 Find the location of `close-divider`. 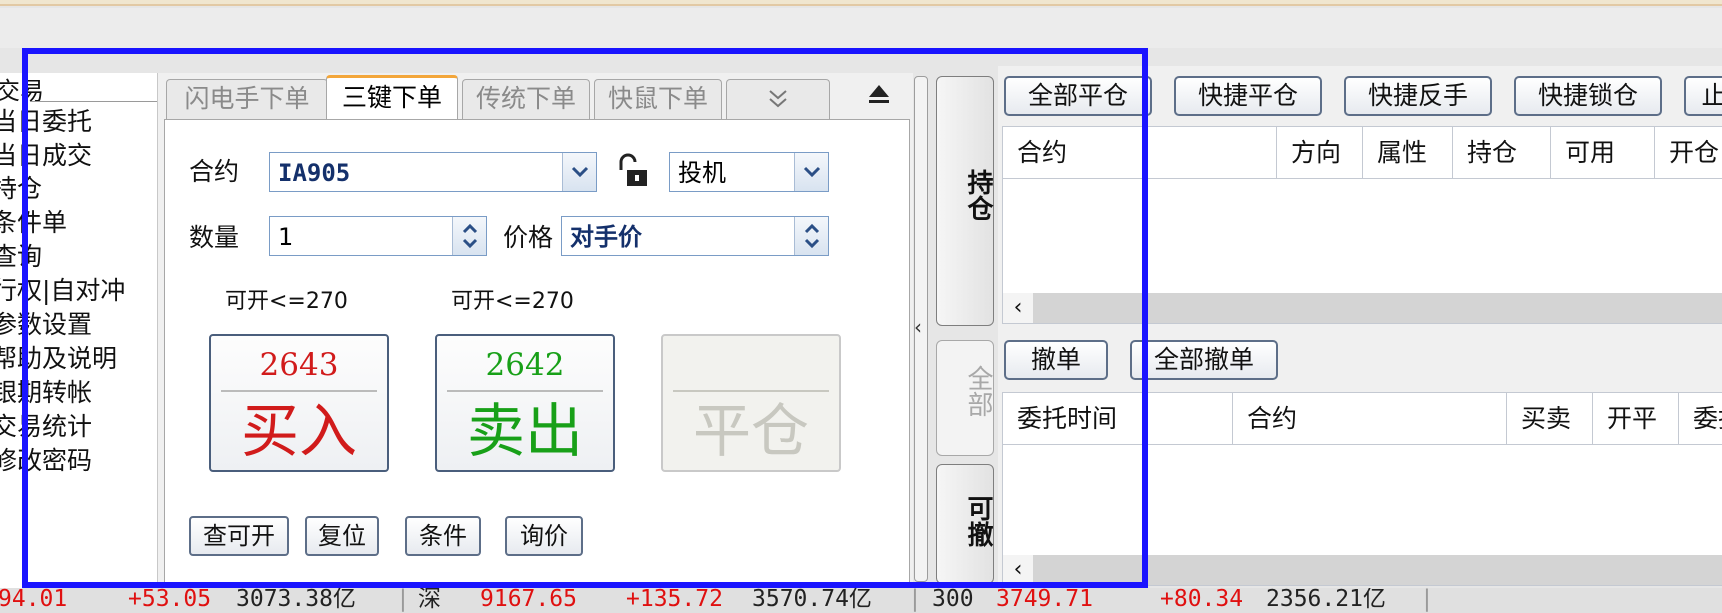

close-divider is located at coordinates (751, 391).